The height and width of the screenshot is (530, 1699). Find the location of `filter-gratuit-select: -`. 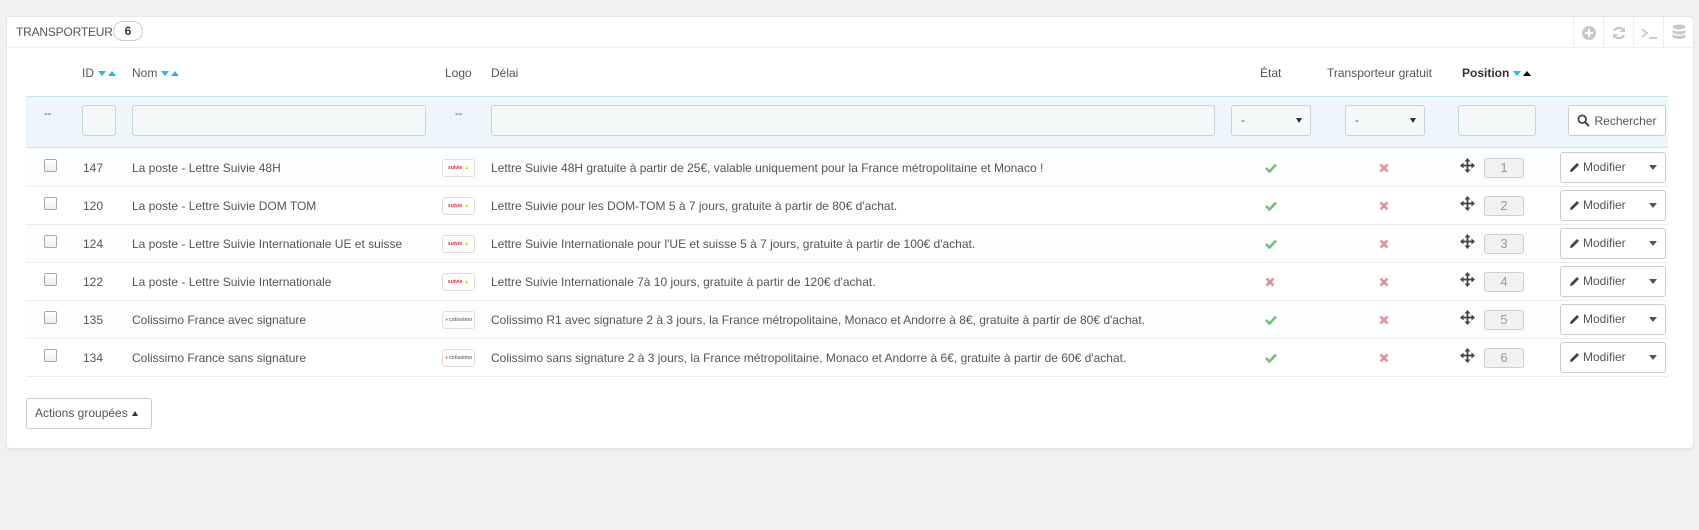

filter-gratuit-select: - is located at coordinates (1385, 120).